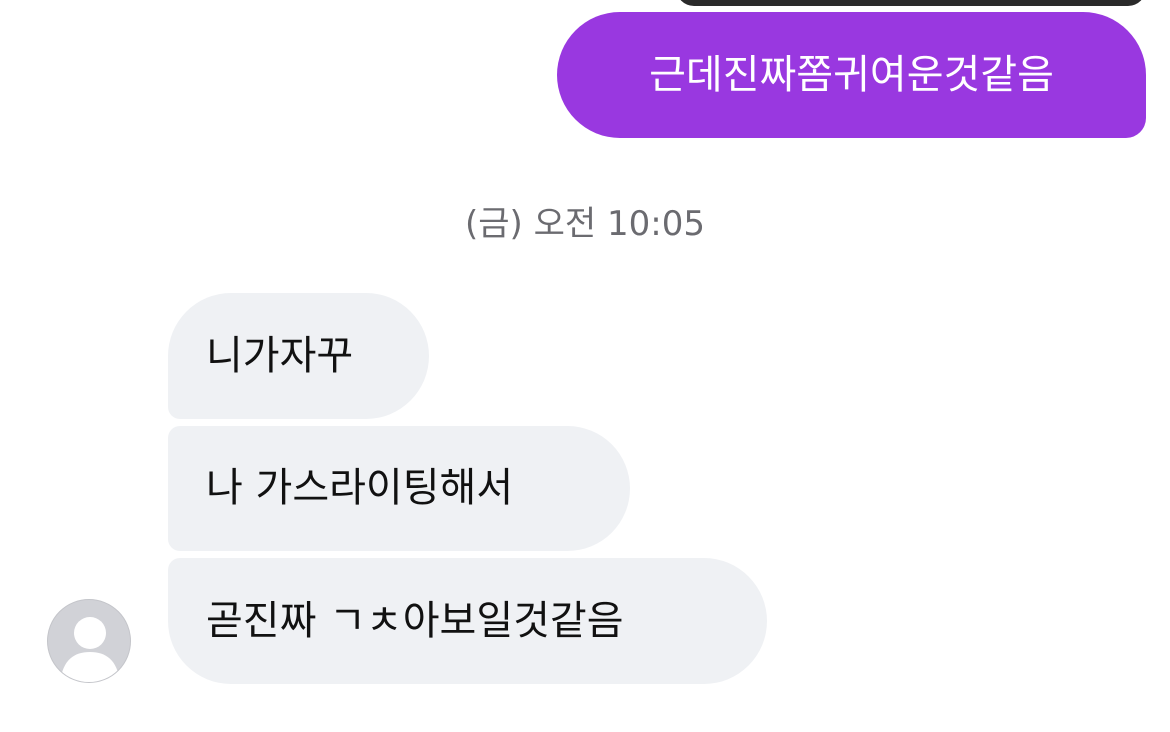 The width and height of the screenshot is (1170, 732). Describe the element at coordinates (298, 356) in the screenshot. I see `incoming-message-bubble: 니가자꾸` at that location.